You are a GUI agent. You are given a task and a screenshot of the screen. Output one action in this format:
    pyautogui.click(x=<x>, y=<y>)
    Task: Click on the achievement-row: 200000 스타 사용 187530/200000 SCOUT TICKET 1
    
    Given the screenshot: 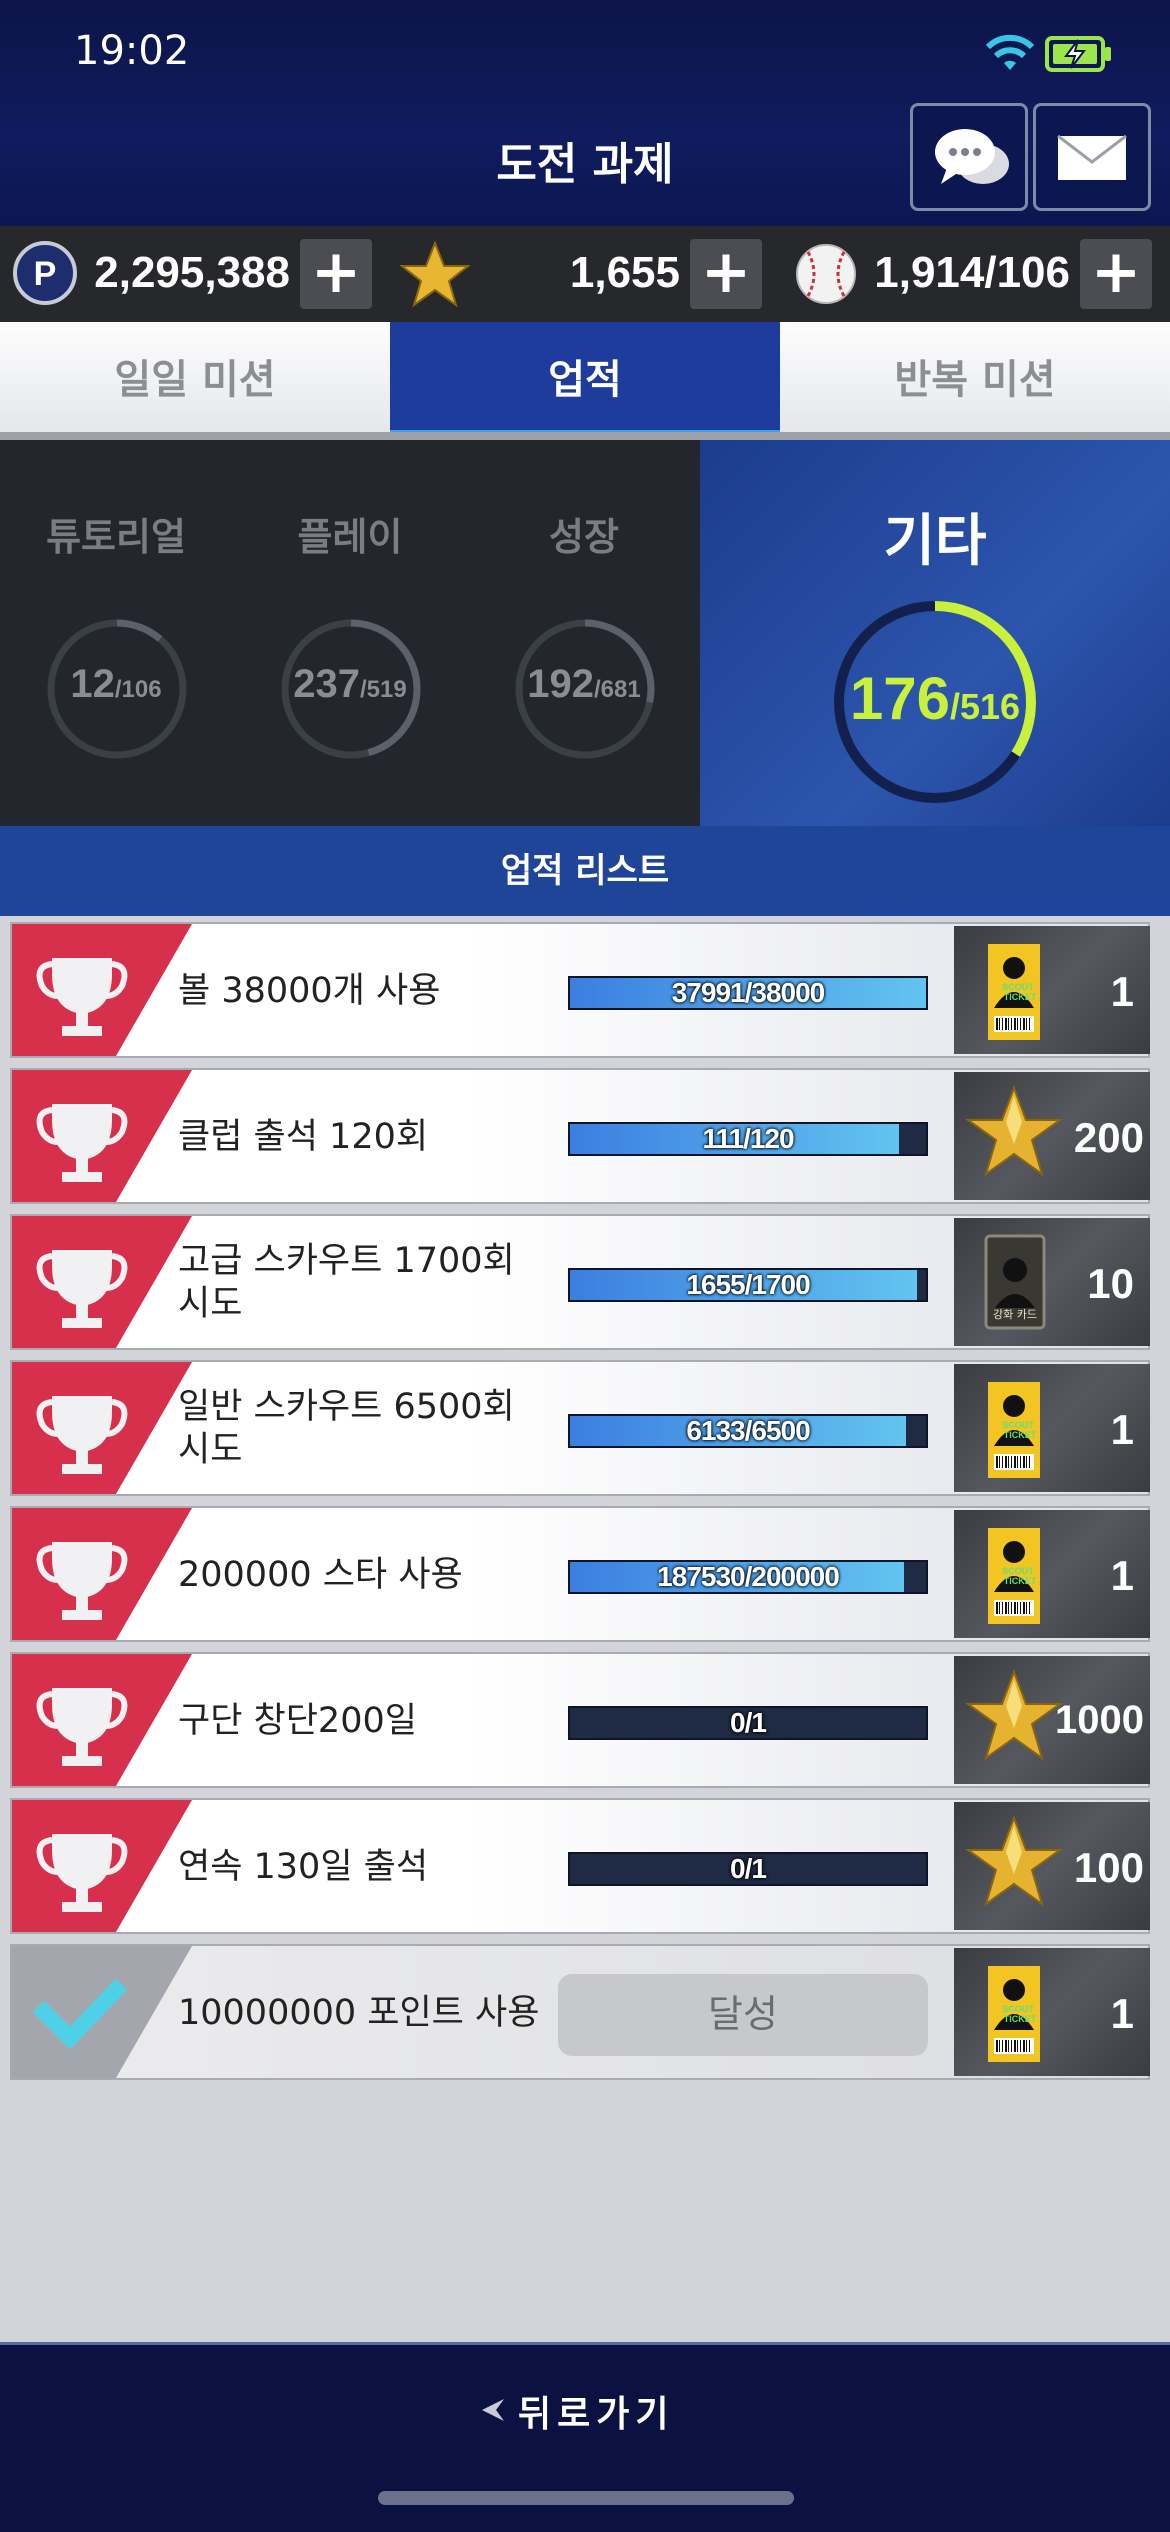 What is the action you would take?
    pyautogui.click(x=580, y=1574)
    